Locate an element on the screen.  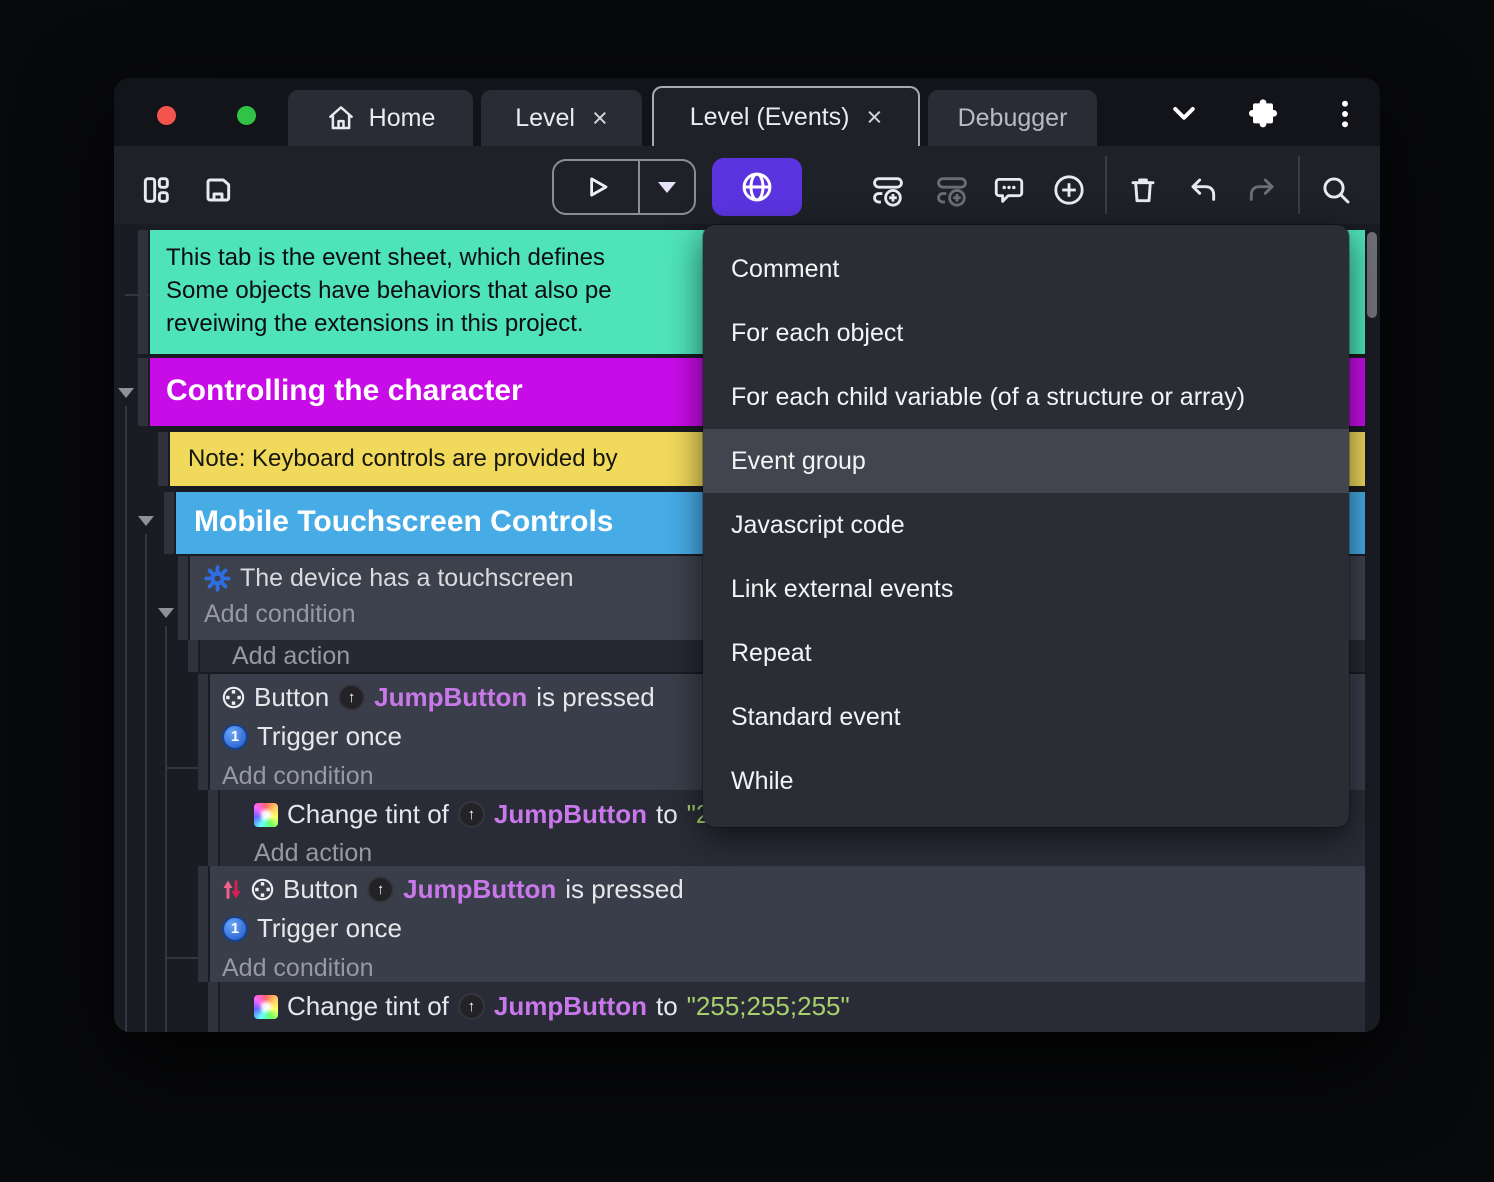
panel-layout-icon is located at coordinates (156, 190).